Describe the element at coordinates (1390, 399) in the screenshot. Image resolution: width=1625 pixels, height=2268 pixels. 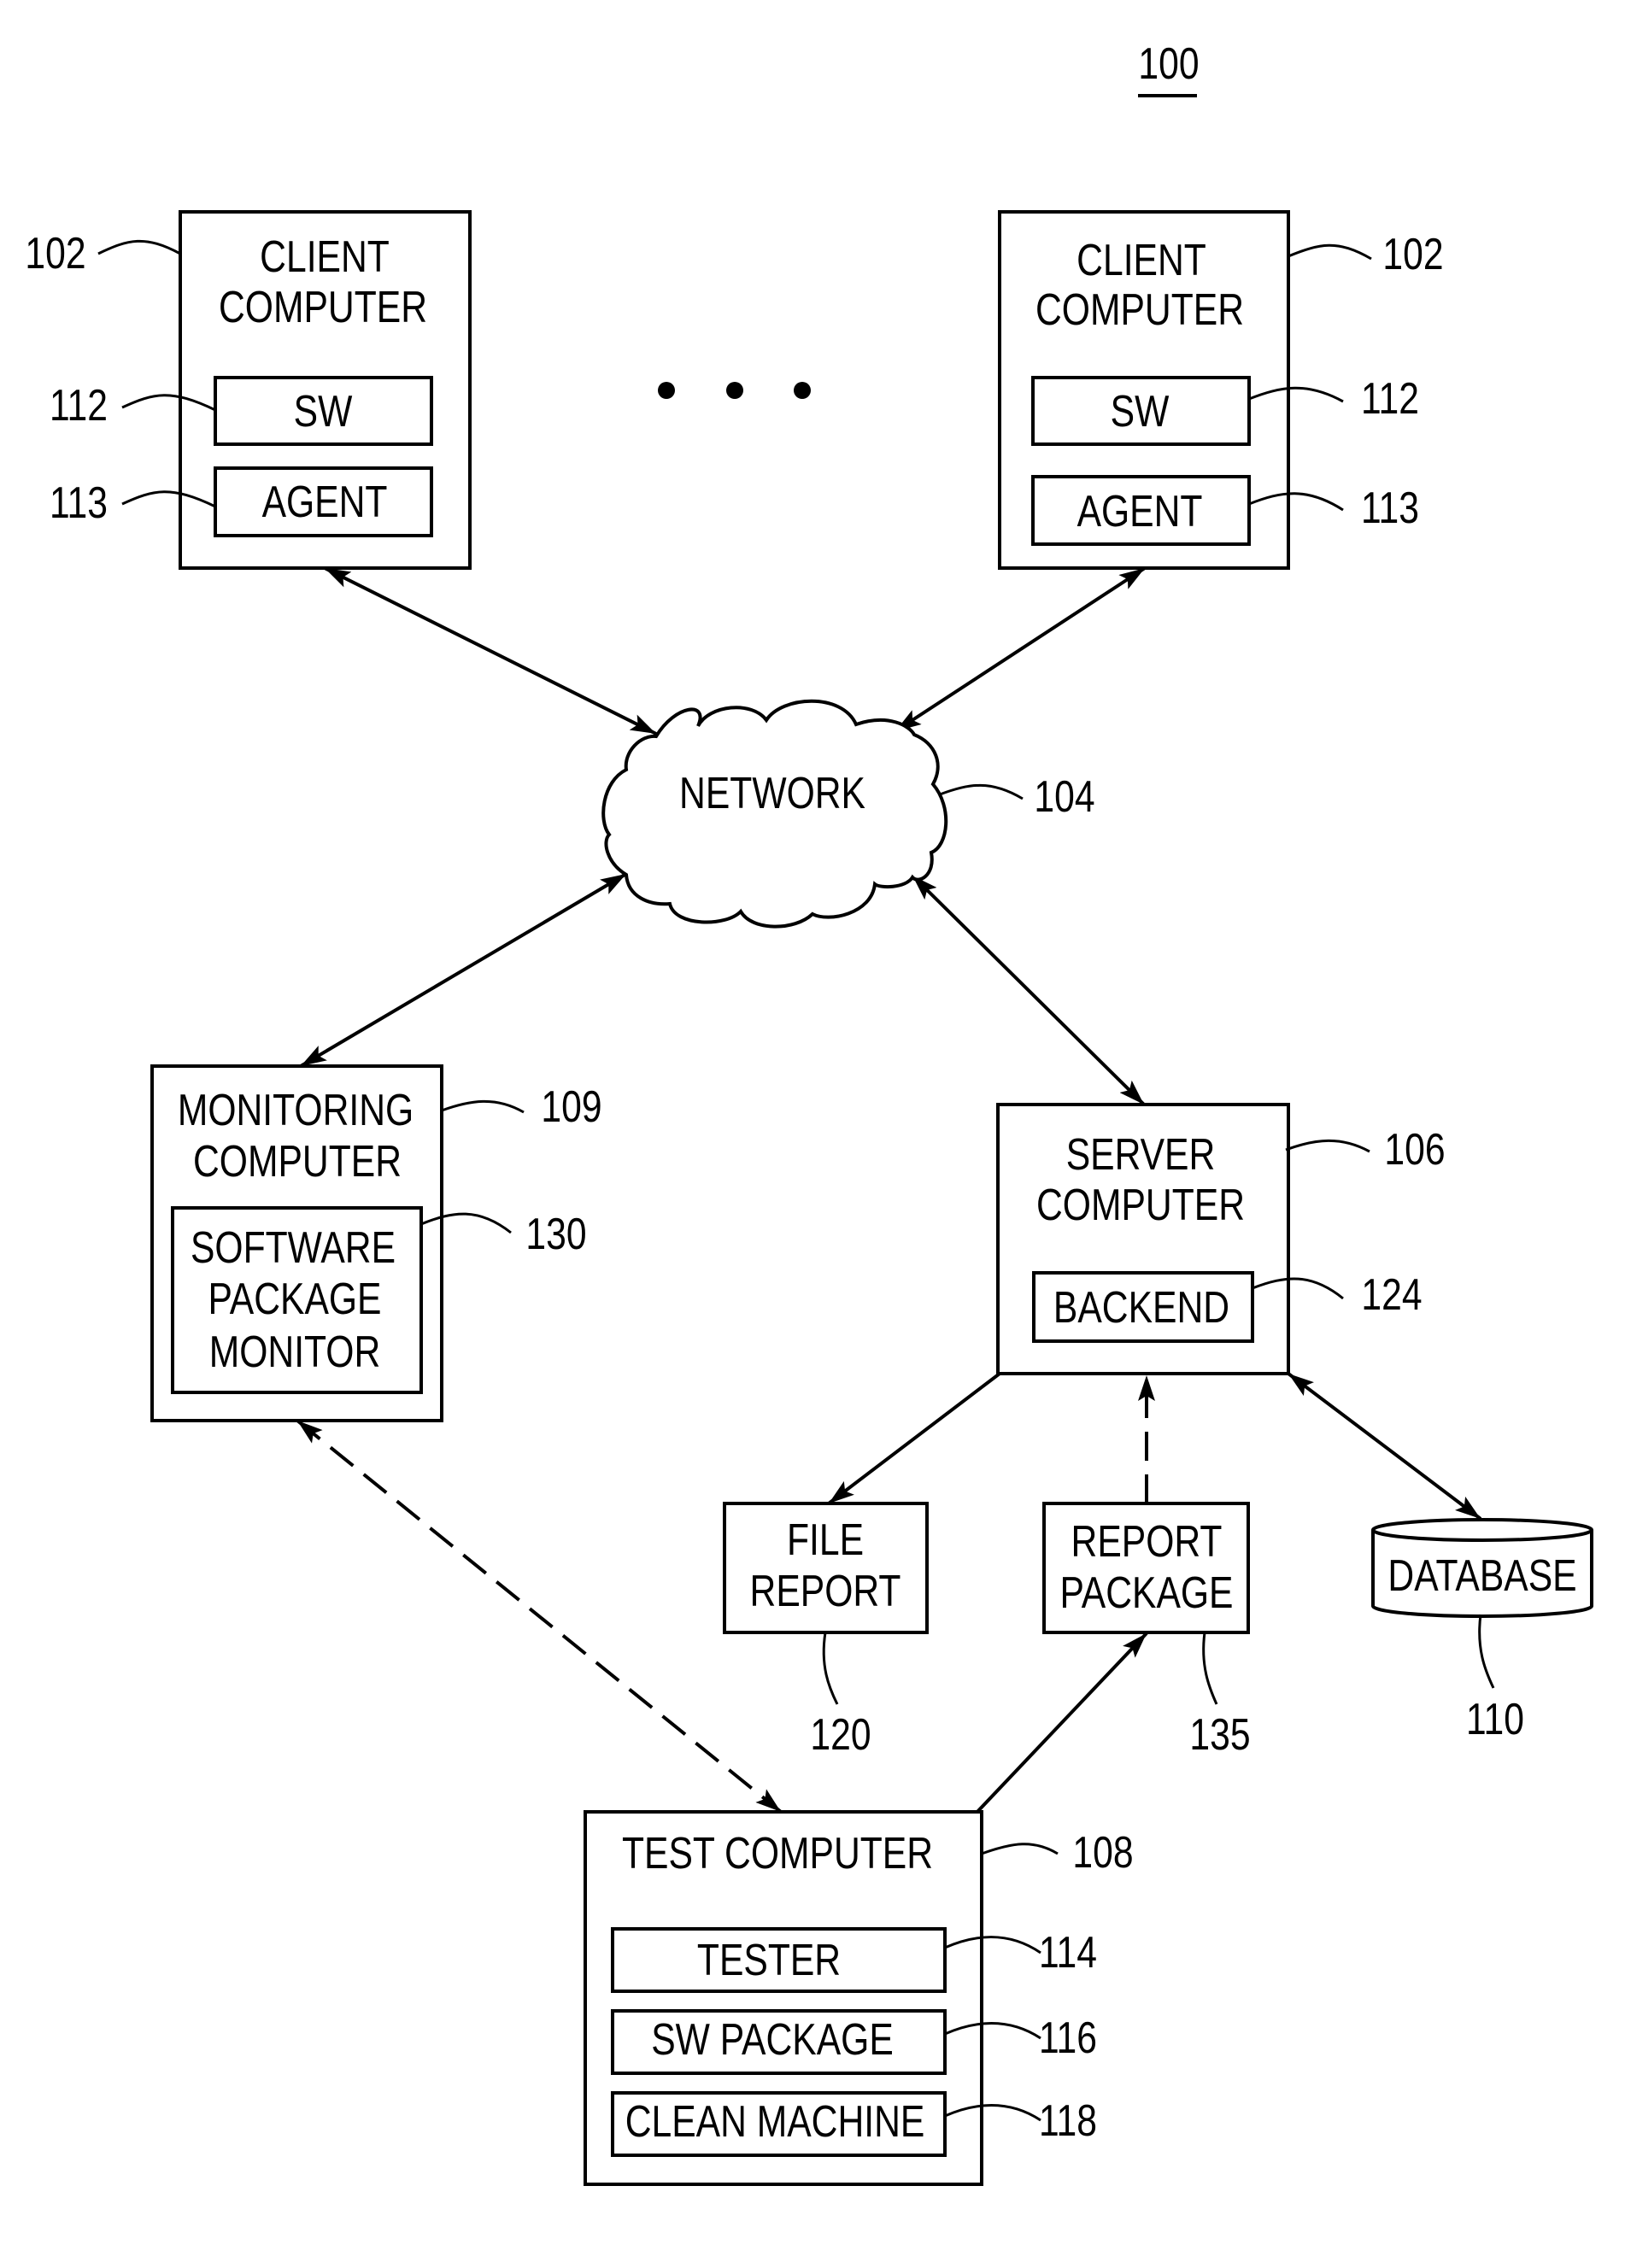
I see `ref-client-right-sw: 112` at that location.